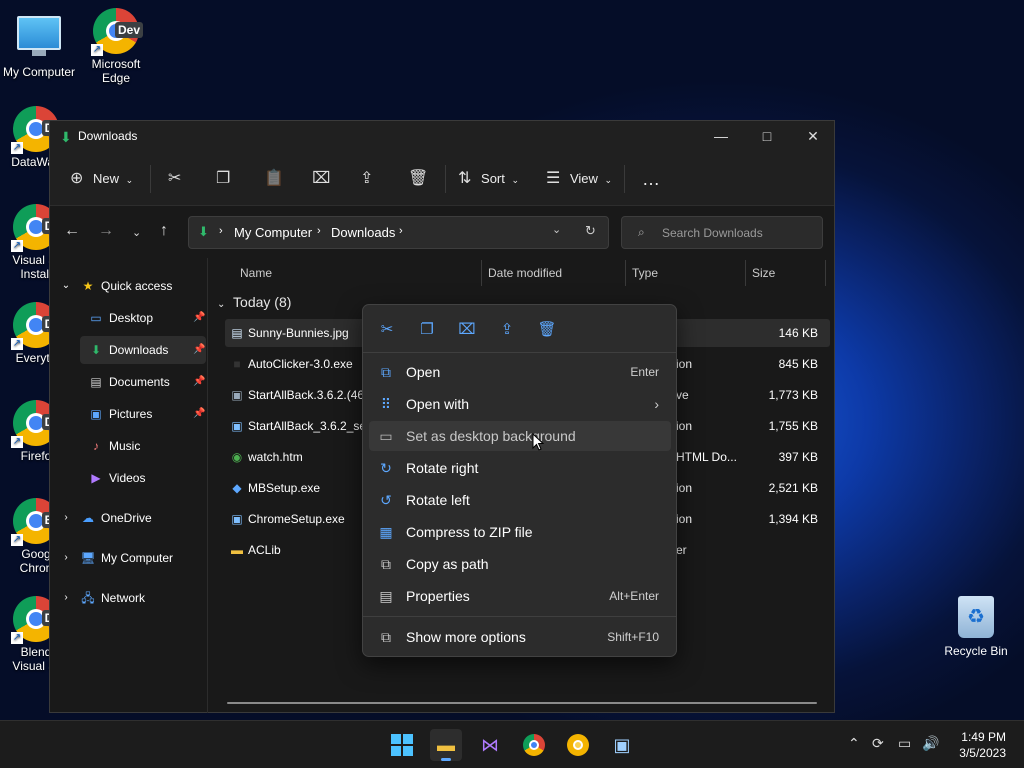  I want to click on view-button: ☰ View ⌄, so click(579, 179).